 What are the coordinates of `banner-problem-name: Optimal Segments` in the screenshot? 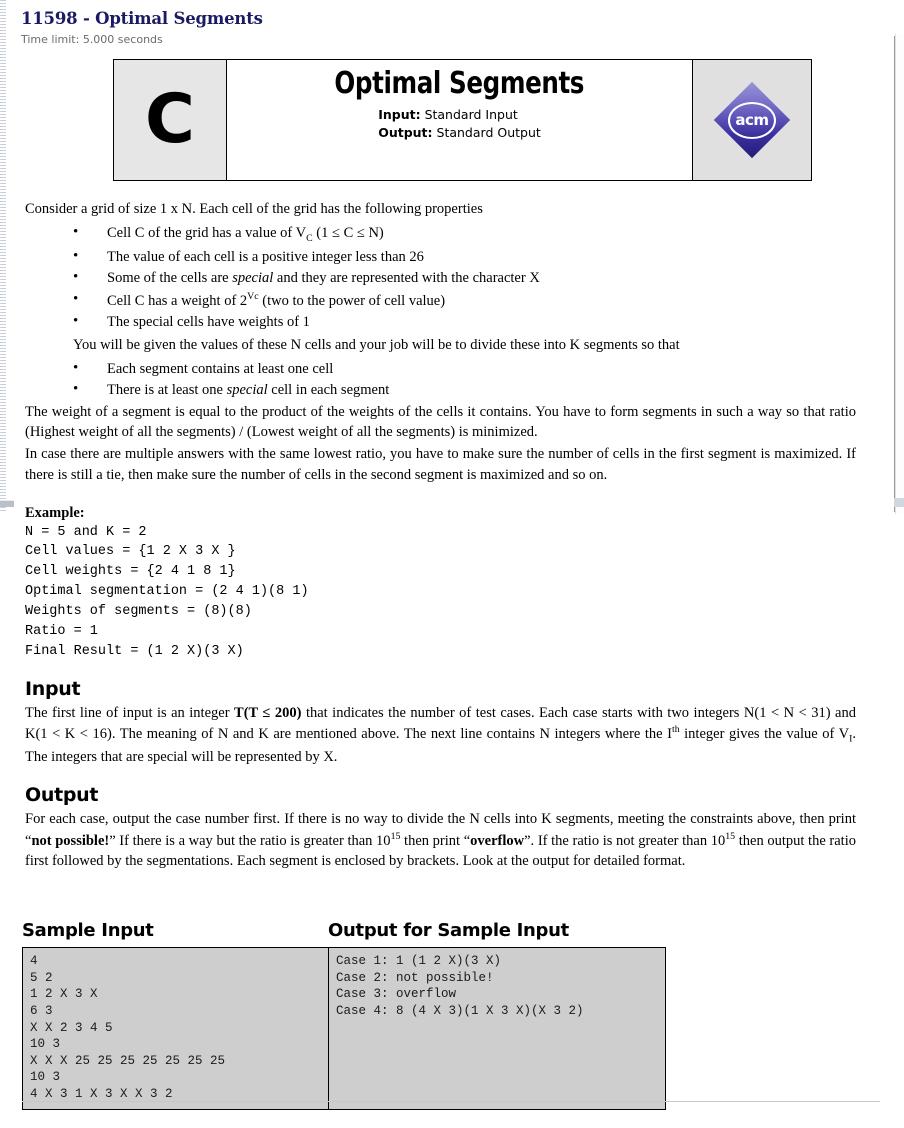 It's located at (459, 83).